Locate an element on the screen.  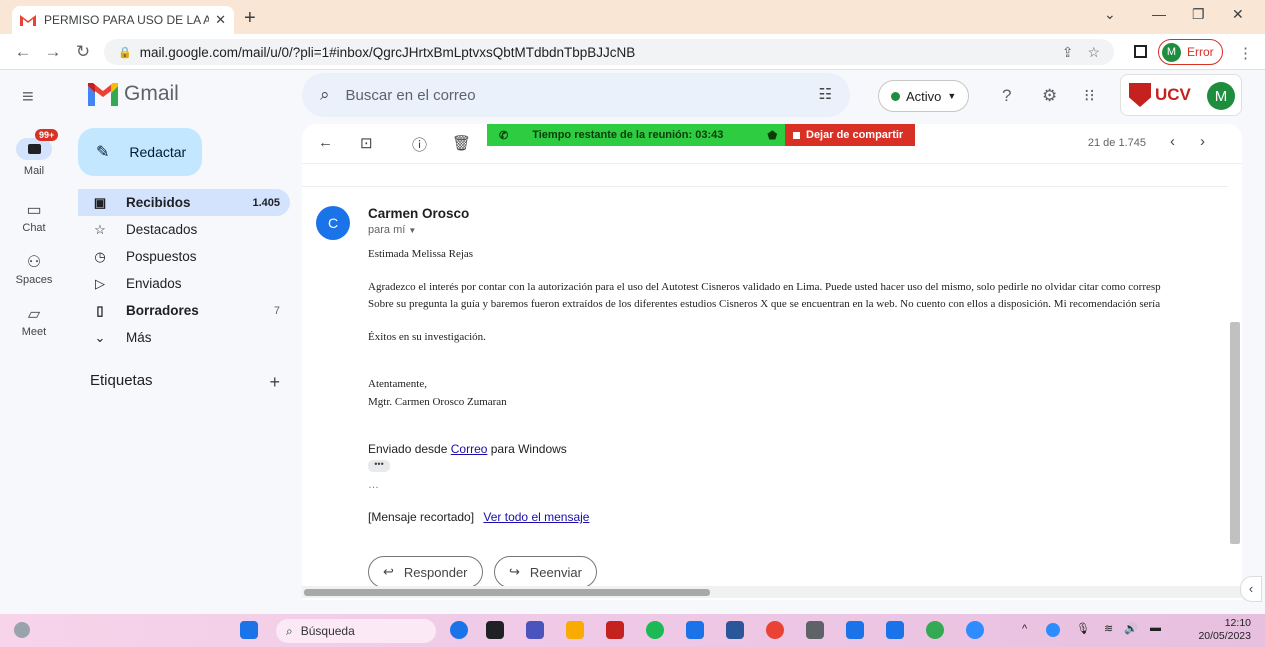
chrome-icon is located at coordinates (775, 630).